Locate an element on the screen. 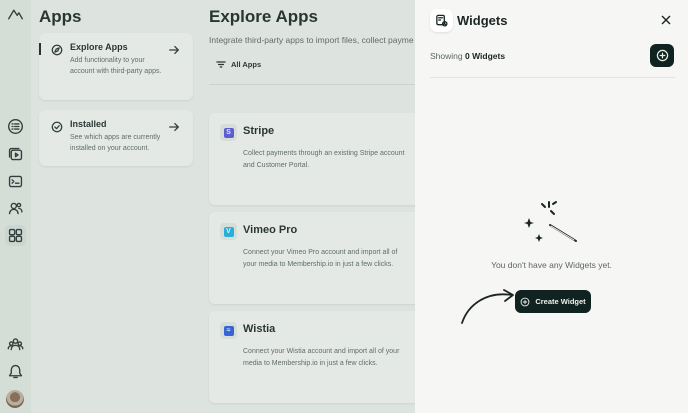 The image size is (688, 413). close-button is located at coordinates (667, 18).